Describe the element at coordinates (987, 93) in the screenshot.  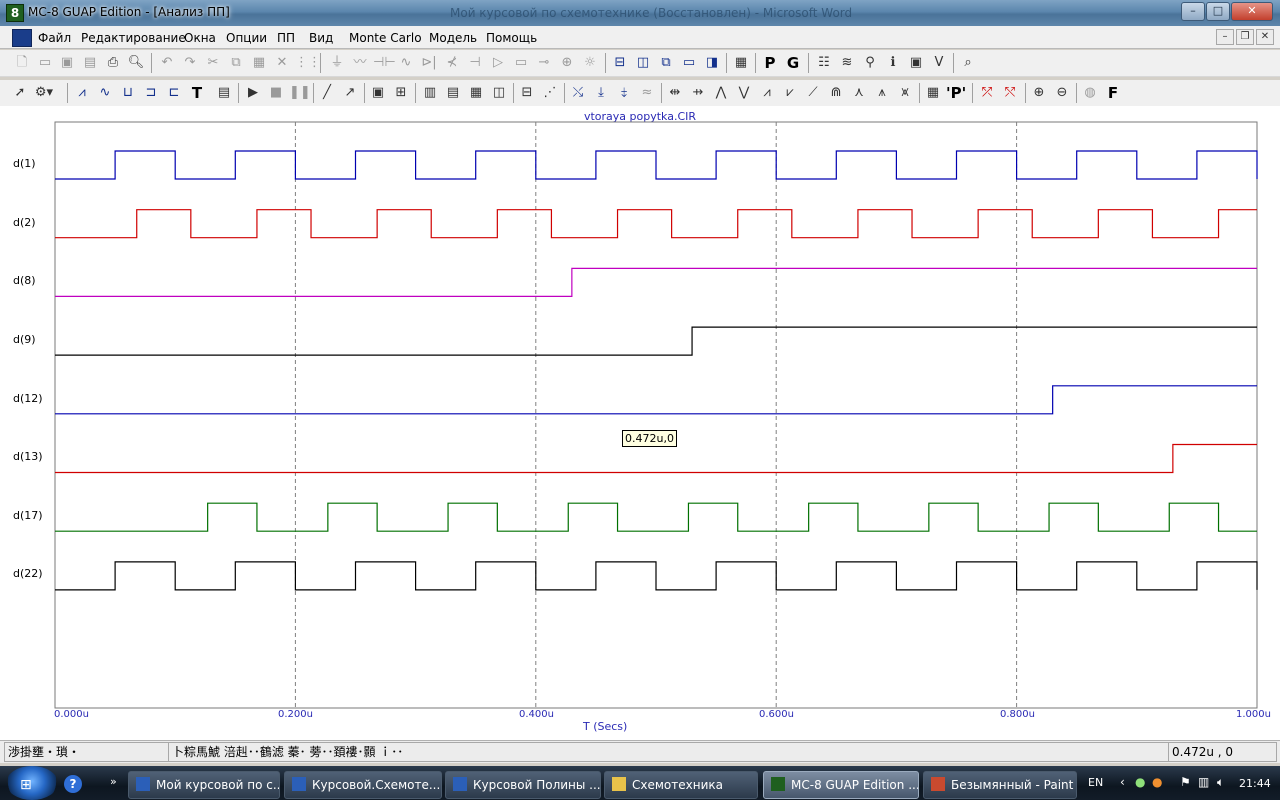
I see `cursor-x-icon: ⤱` at that location.